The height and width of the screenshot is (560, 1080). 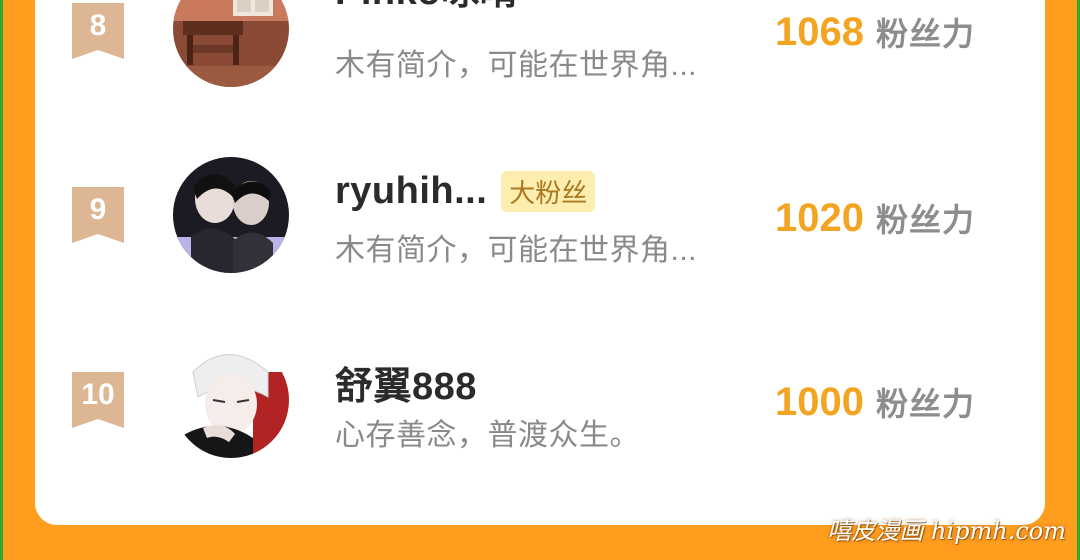 I want to click on fan-level-tag: 大粉丝, so click(x=548, y=191).